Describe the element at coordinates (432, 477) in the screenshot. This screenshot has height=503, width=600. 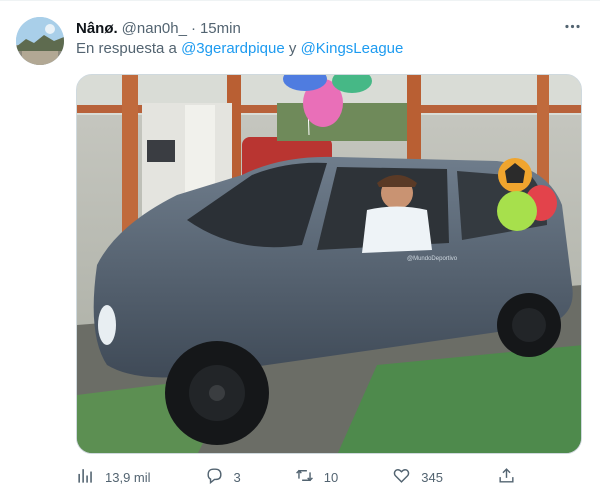
I see `like-count: 345` at that location.